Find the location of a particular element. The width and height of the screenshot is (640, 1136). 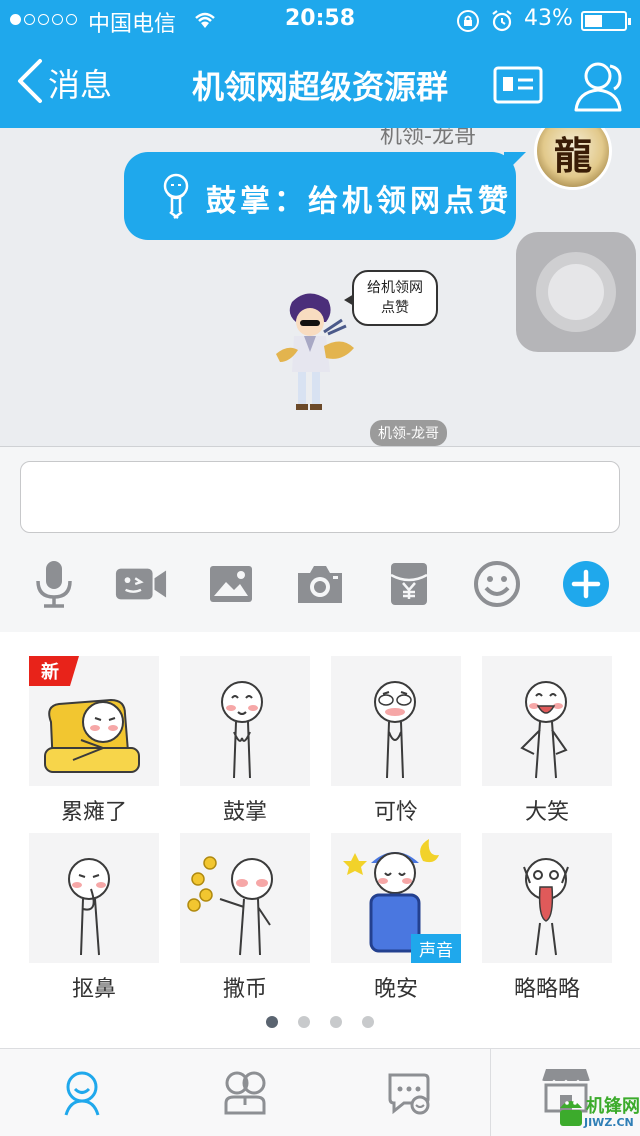

friends-icon is located at coordinates (245, 1093).